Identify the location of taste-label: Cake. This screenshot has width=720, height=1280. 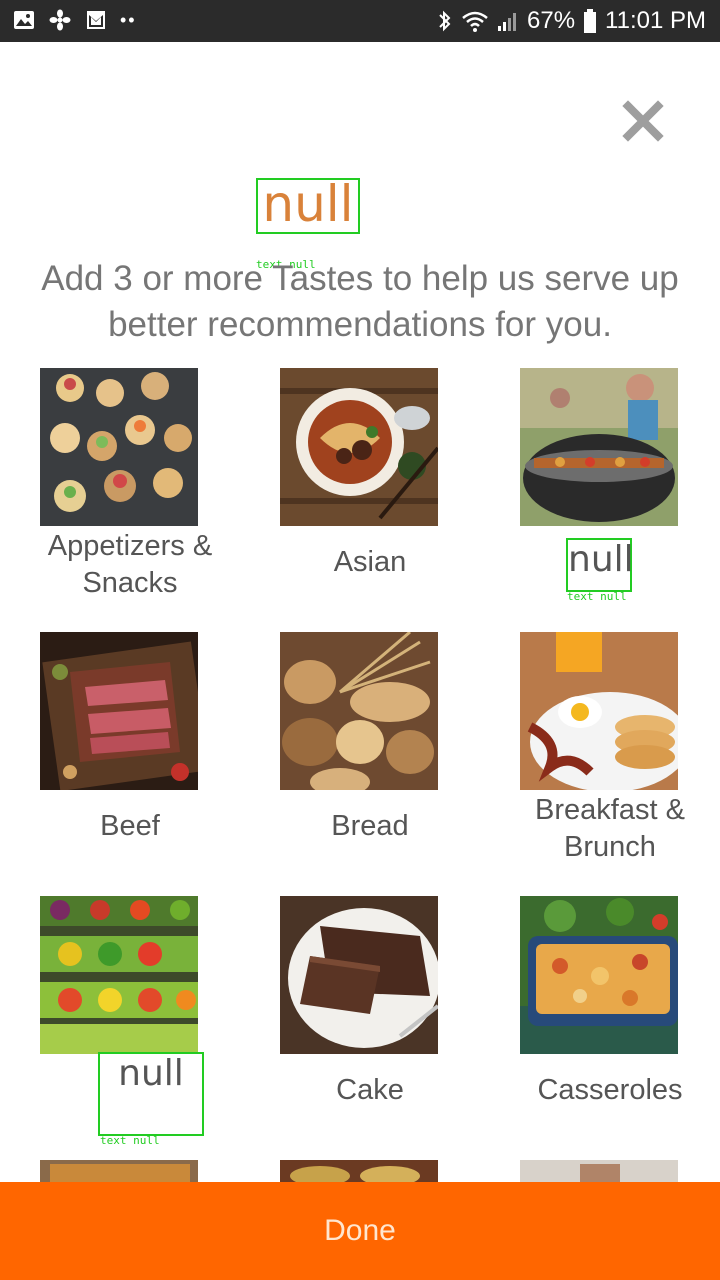
(370, 1090).